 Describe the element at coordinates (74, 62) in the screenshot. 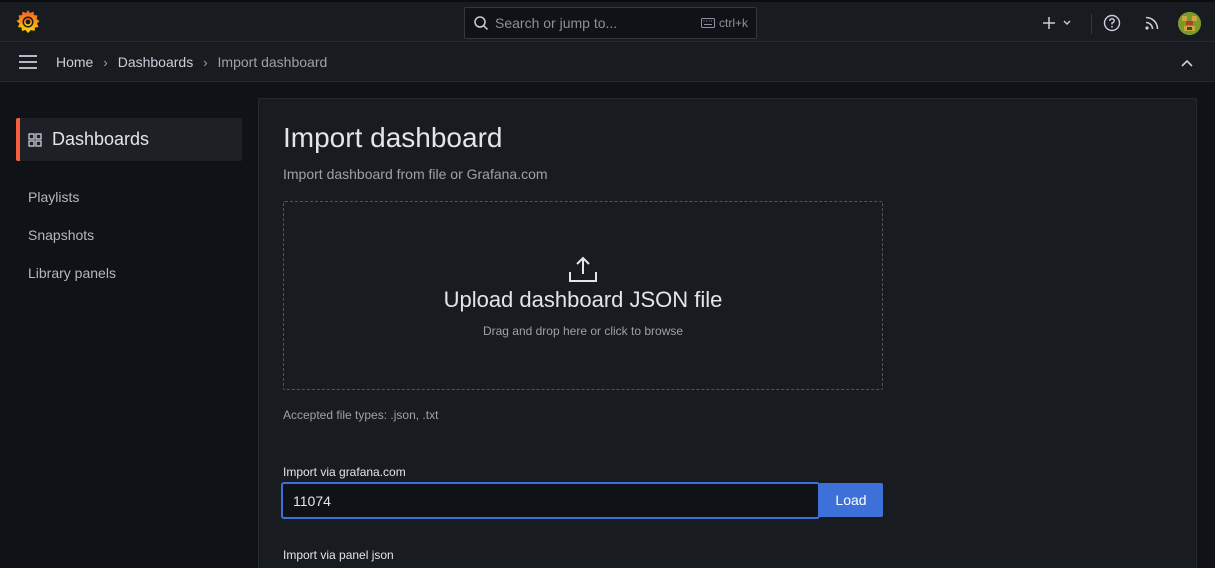

I see `breadcrumb-home: Home` at that location.